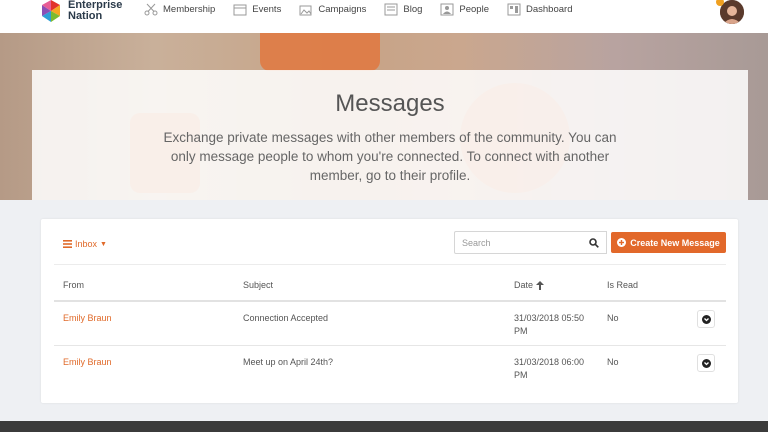 This screenshot has height=432, width=768. I want to click on dashboard-icon, so click(514, 9).